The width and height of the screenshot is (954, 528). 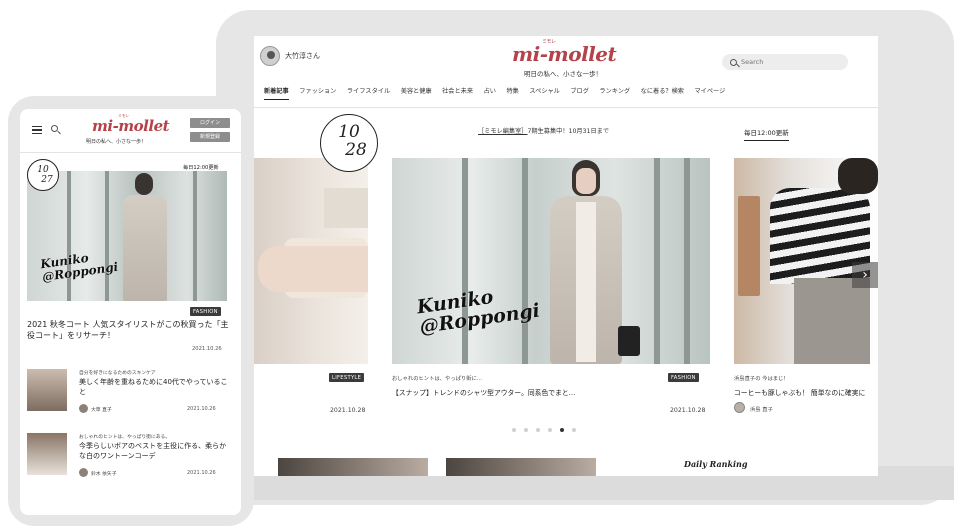 I want to click on register-button: 新規登録, so click(x=210, y=137).